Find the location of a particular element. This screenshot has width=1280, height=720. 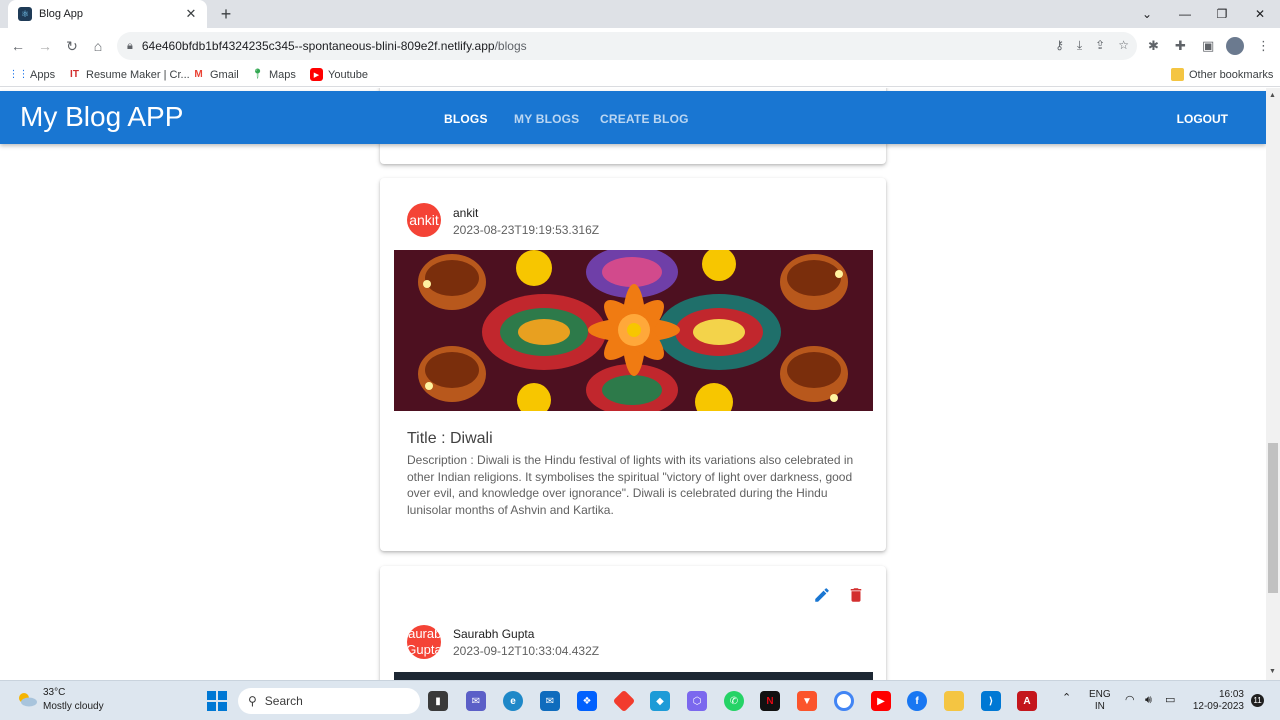

battery-icon: ▭ is located at coordinates (1170, 700).